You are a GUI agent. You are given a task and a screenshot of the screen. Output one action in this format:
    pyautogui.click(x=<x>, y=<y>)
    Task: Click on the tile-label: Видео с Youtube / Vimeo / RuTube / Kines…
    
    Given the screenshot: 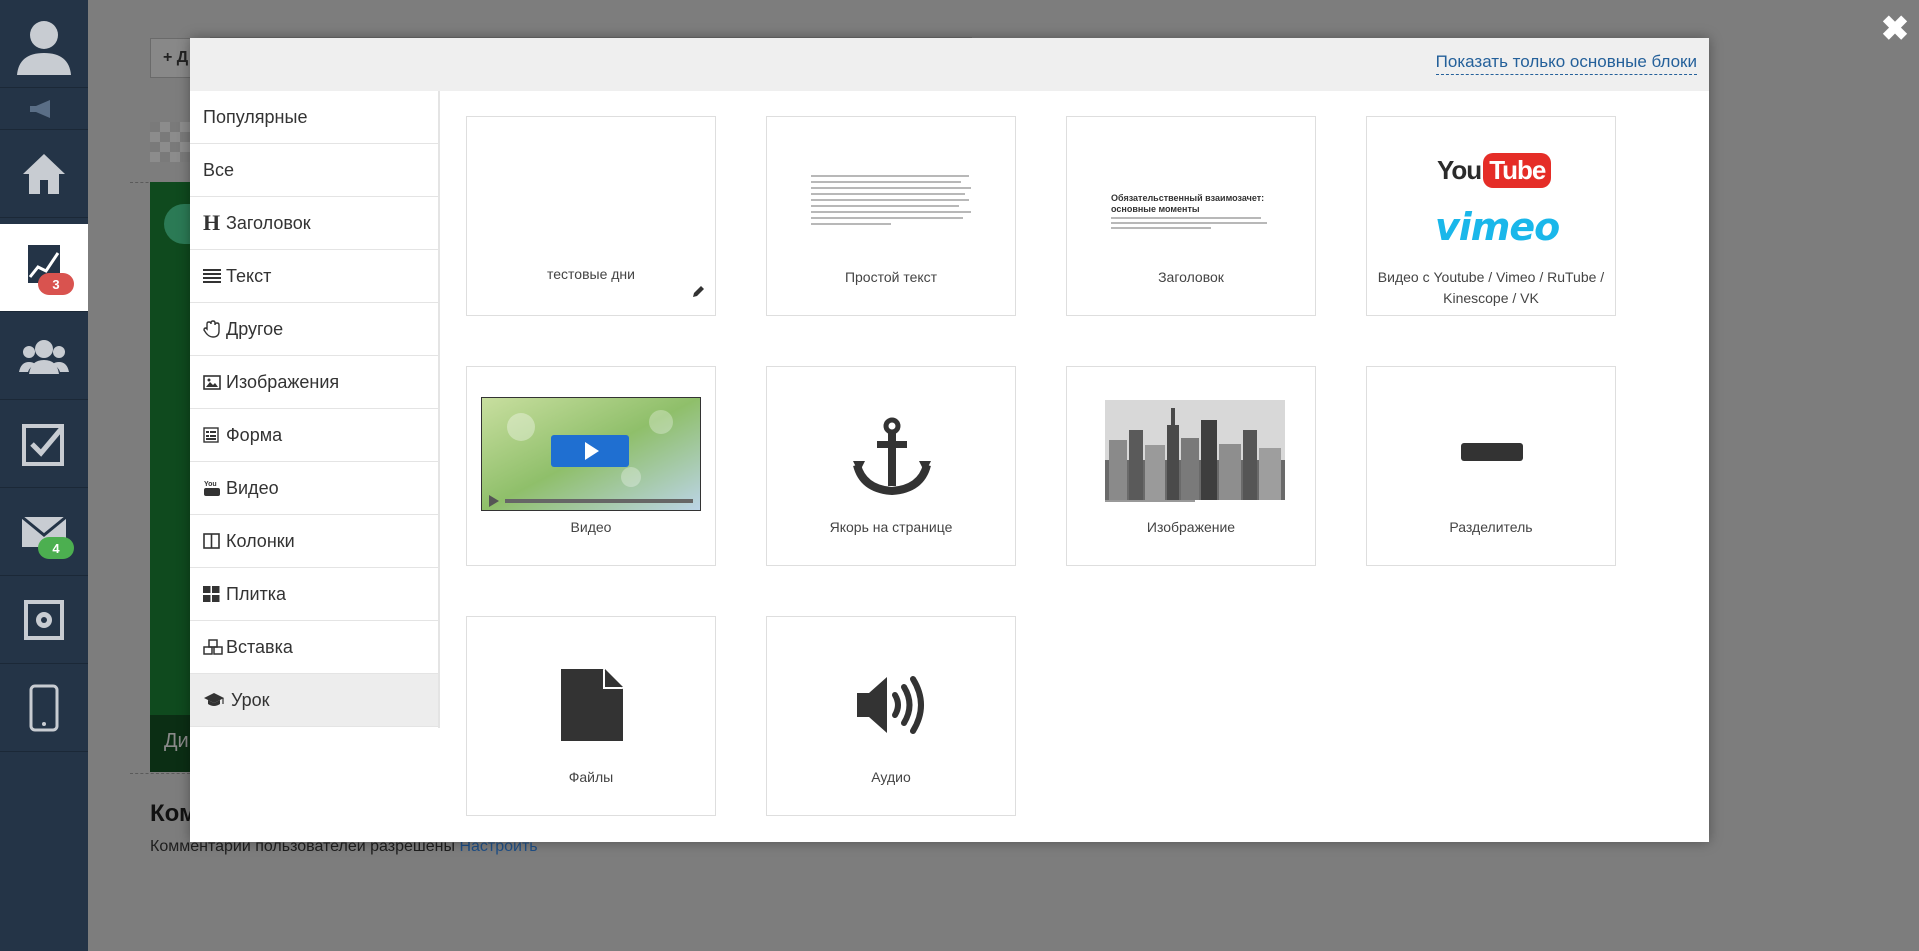 What is the action you would take?
    pyautogui.click(x=1491, y=287)
    